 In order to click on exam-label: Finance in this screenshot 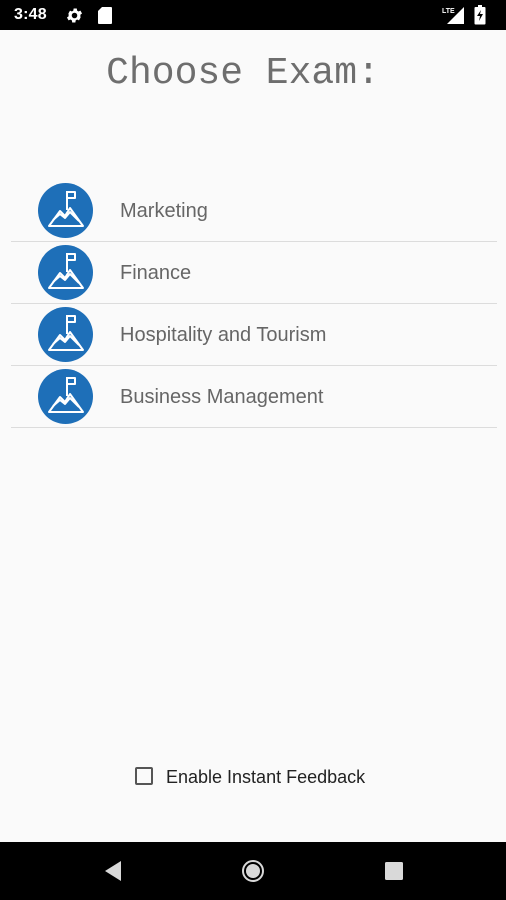, I will do `click(156, 273)`.